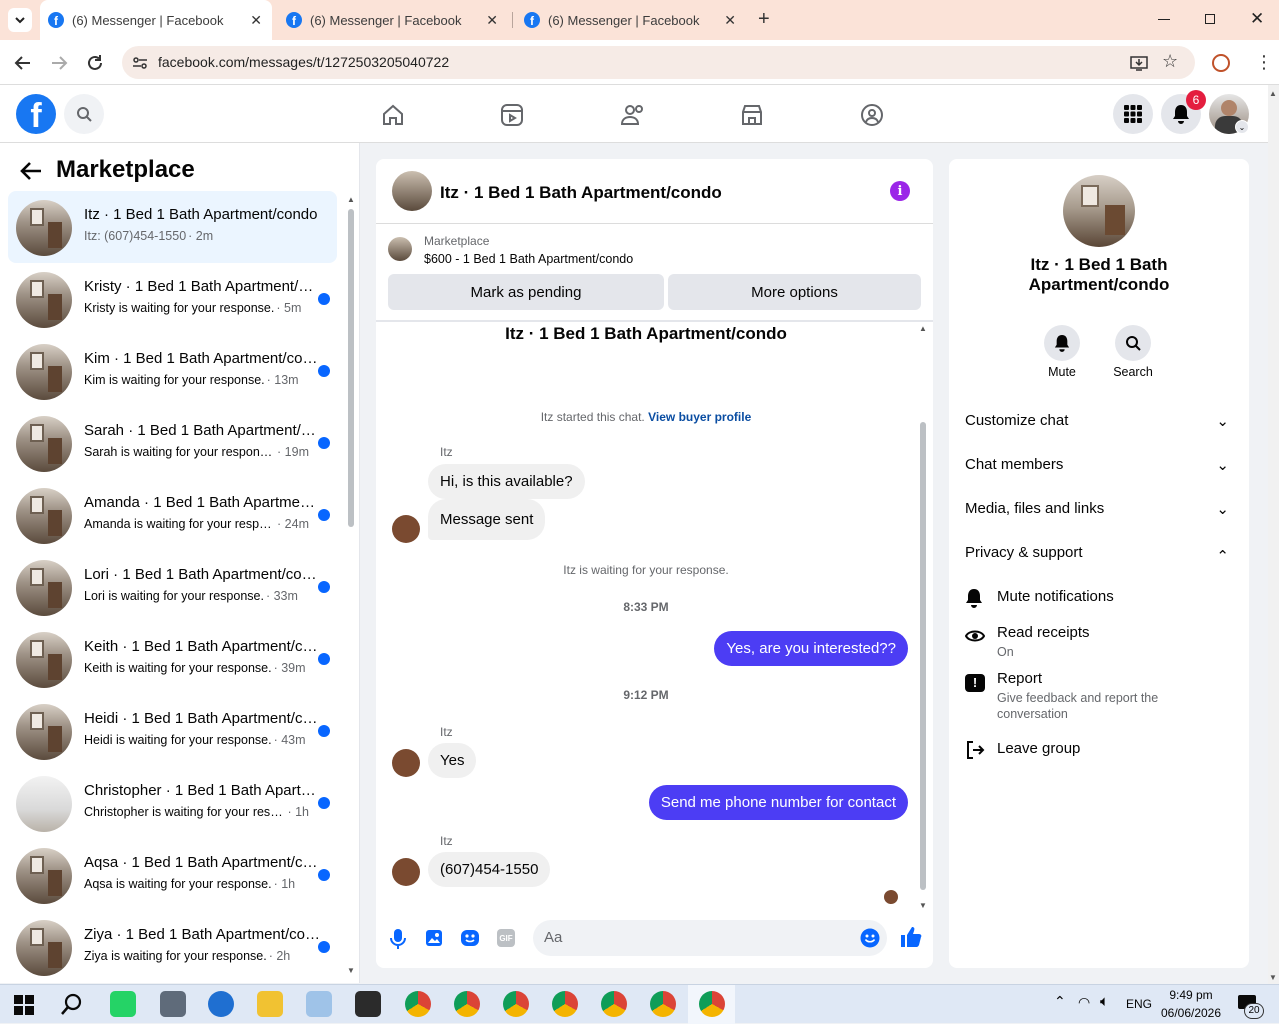 Image resolution: width=1279 pixels, height=1024 pixels. What do you see at coordinates (900, 191) in the screenshot?
I see `info-icon: i` at bounding box center [900, 191].